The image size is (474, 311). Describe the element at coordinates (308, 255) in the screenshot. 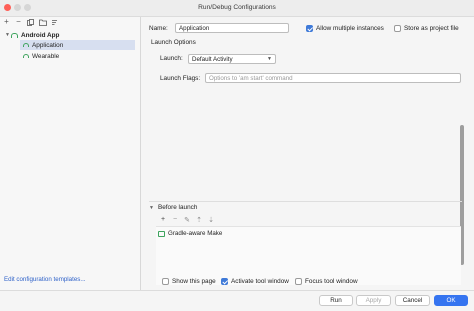

I see `before-launch-list: Gradle-aware Make` at that location.